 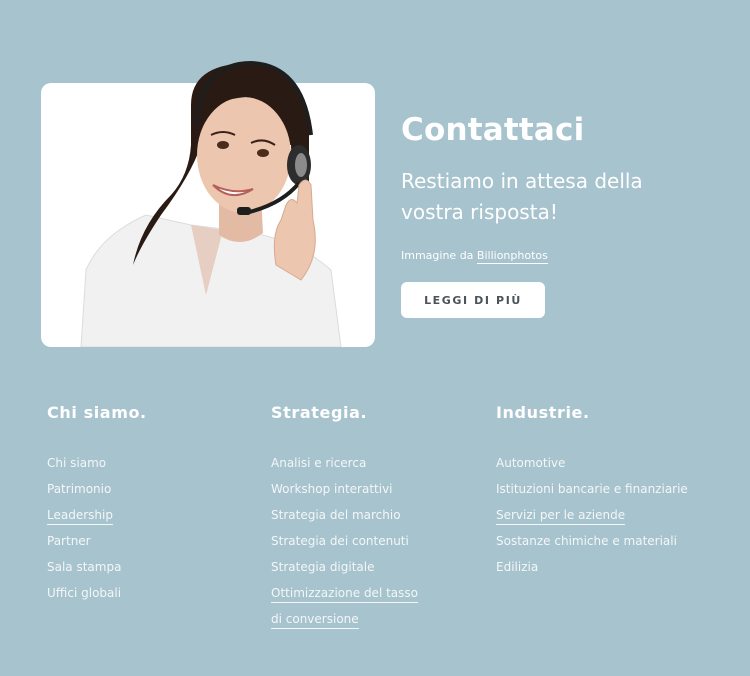 What do you see at coordinates (340, 541) in the screenshot?
I see `link-label: Strategia dei contenuti` at bounding box center [340, 541].